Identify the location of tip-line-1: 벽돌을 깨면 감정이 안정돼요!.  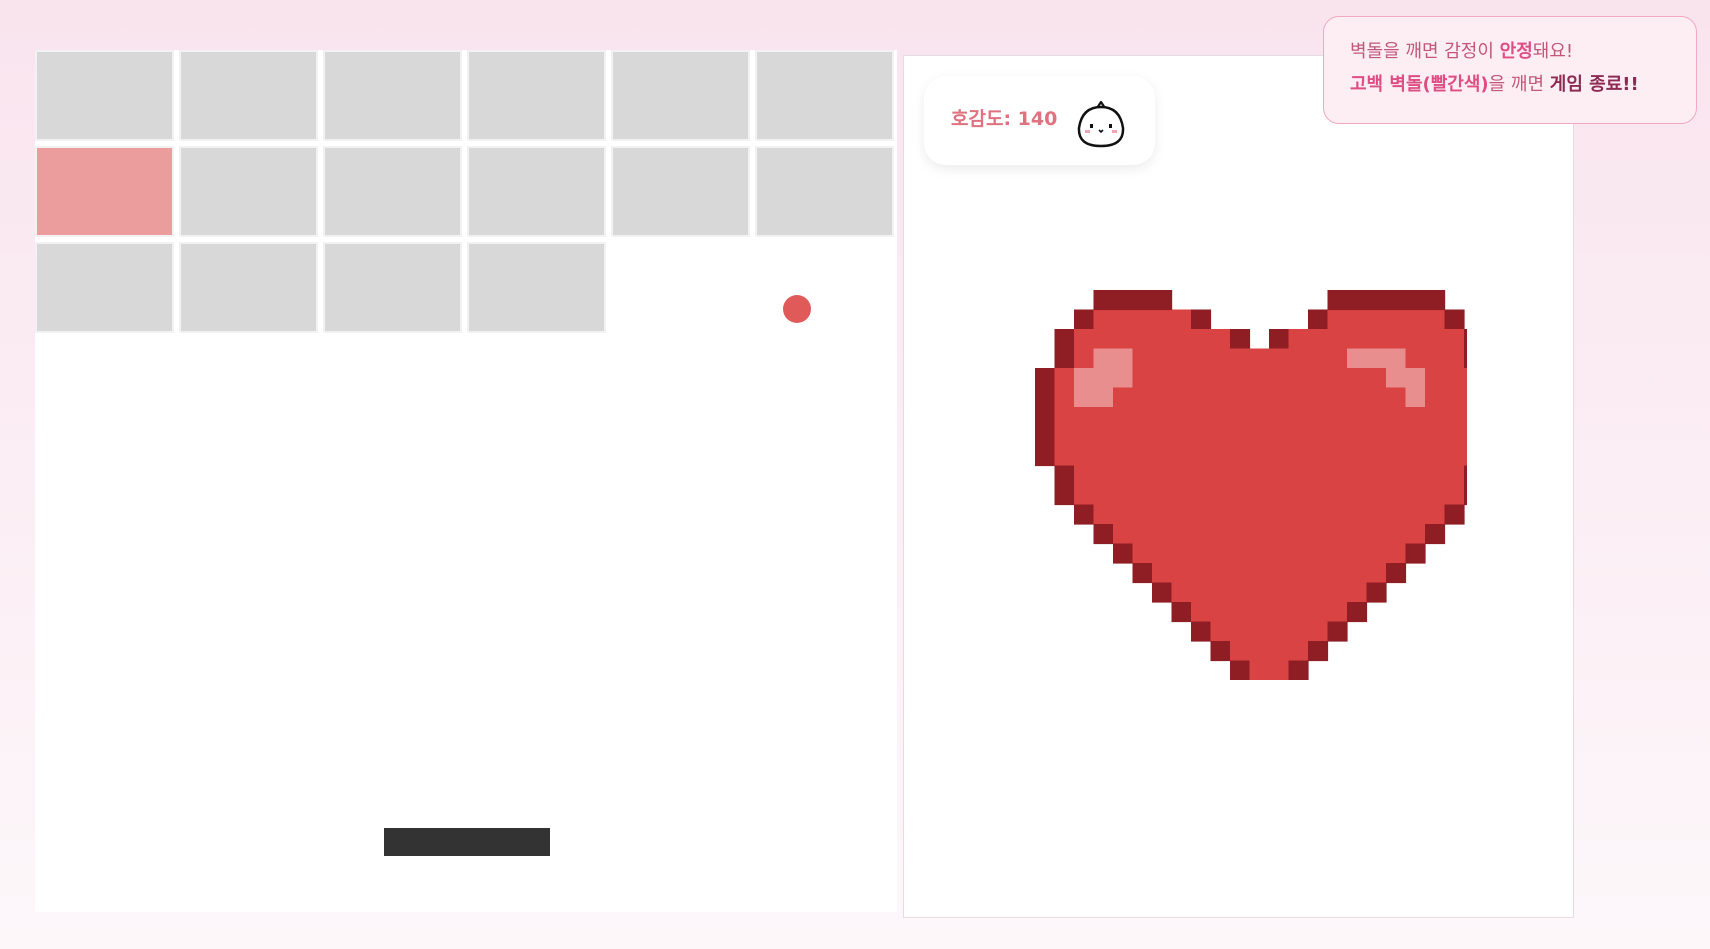
(1461, 52).